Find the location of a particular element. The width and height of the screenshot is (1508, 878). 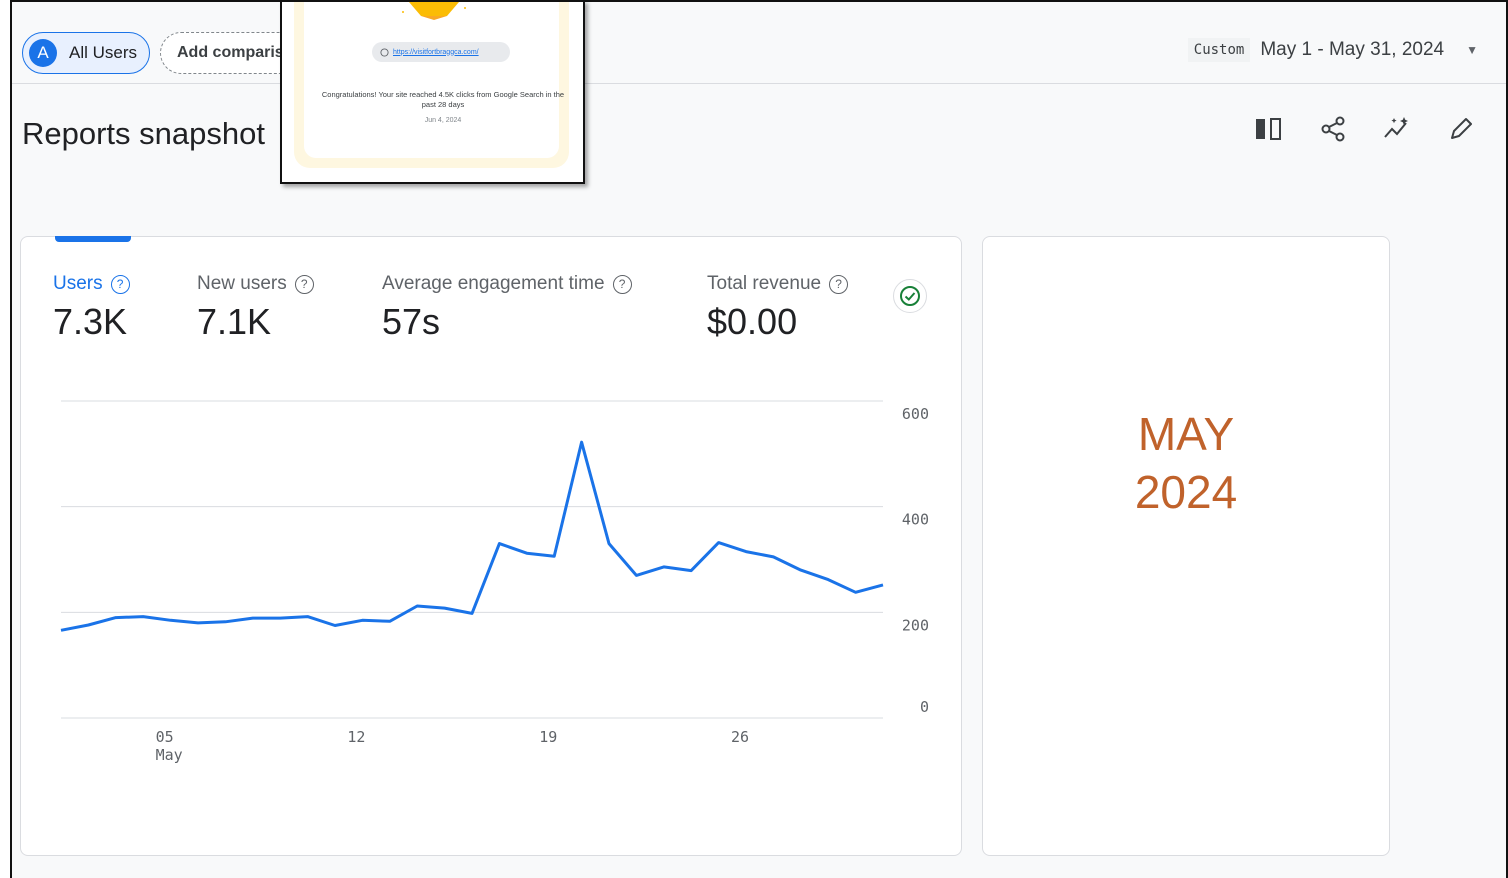

page-title: Reports snapshot is located at coordinates (143, 133).